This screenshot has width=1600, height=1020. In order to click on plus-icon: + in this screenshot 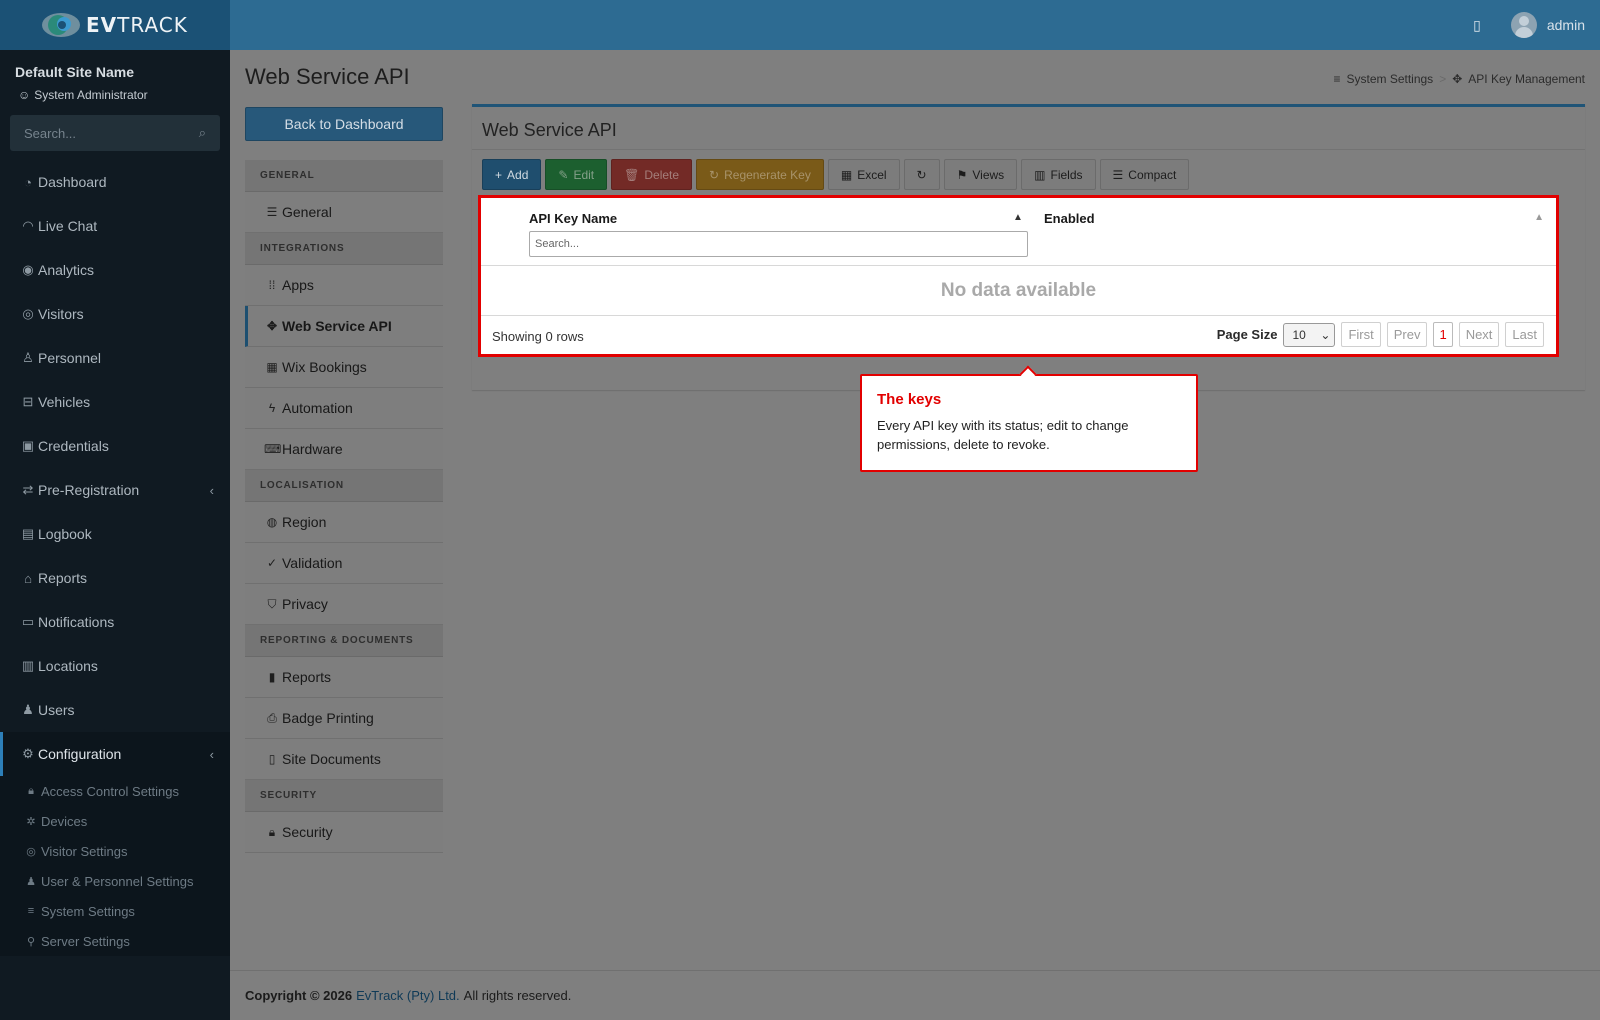, I will do `click(499, 174)`.